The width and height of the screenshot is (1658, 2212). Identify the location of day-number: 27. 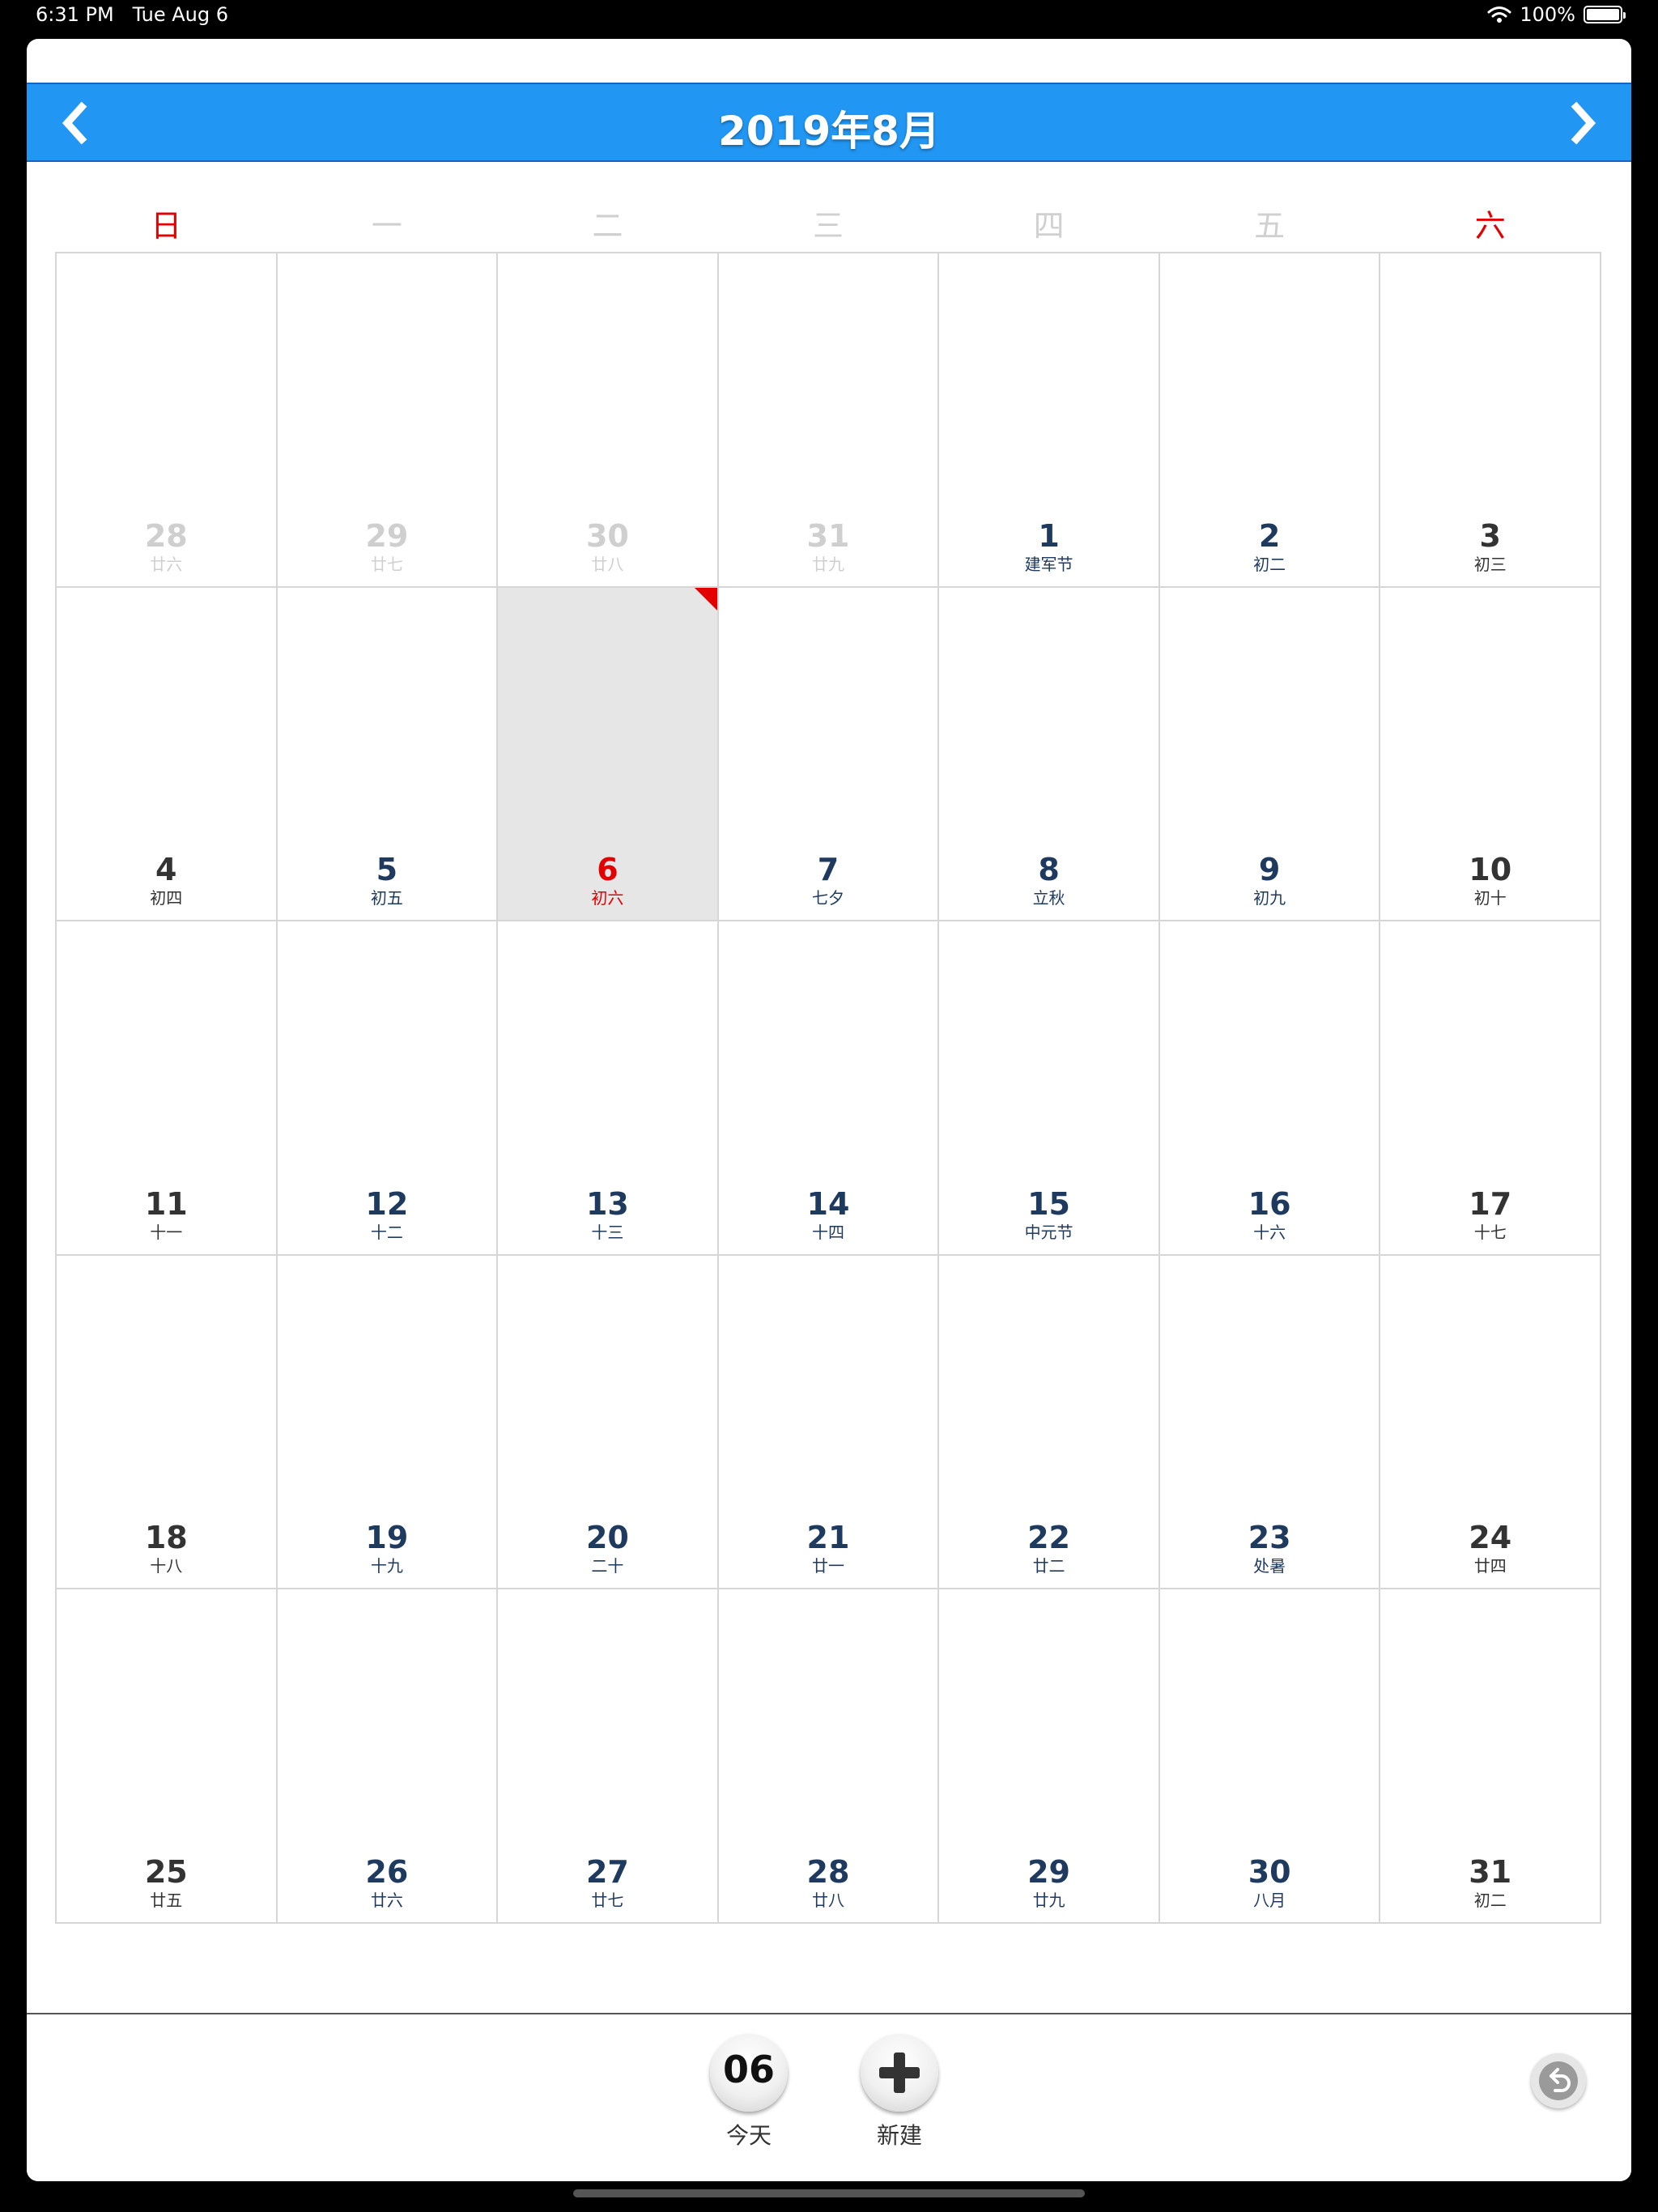
(607, 1872).